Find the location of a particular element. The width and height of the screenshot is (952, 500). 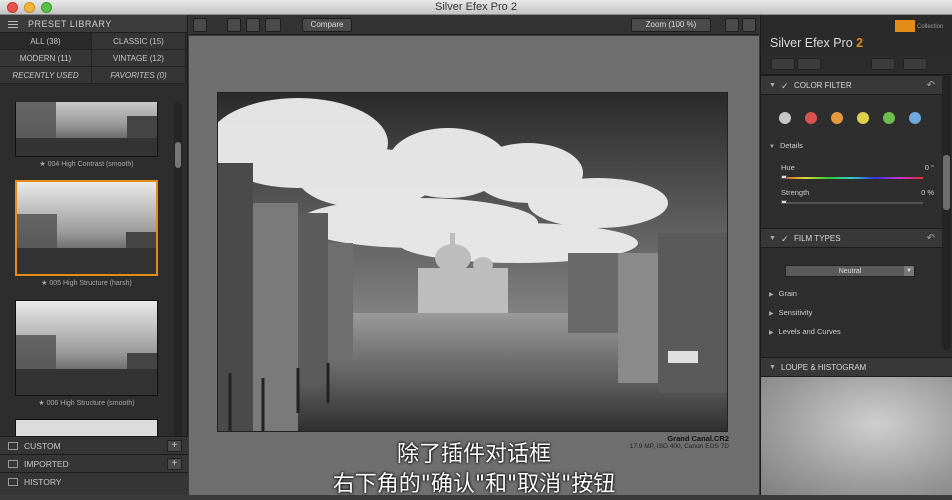

levels-curves-subsection: ▶ Levels and Curves is located at coordinates (805, 331).